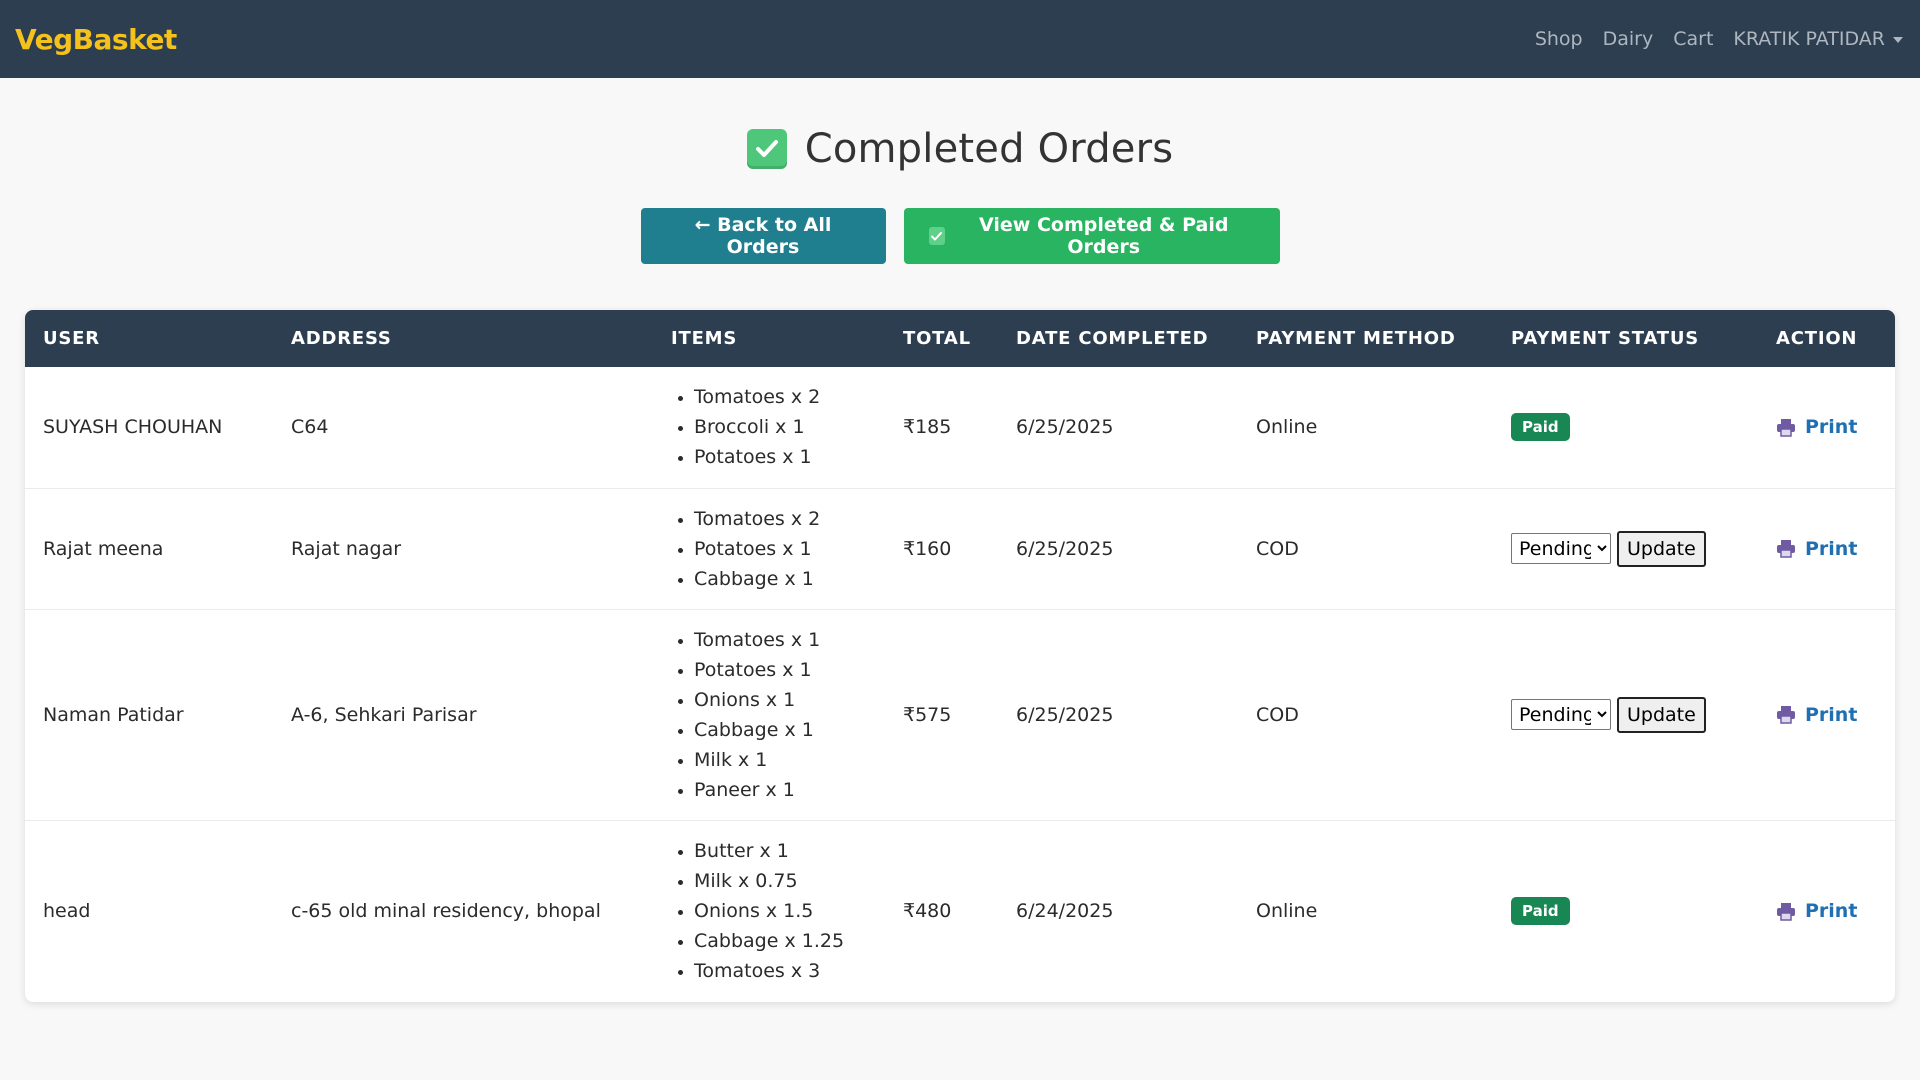 The height and width of the screenshot is (1080, 1920). Describe the element at coordinates (310, 427) in the screenshot. I see `cell-address: C64` at that location.